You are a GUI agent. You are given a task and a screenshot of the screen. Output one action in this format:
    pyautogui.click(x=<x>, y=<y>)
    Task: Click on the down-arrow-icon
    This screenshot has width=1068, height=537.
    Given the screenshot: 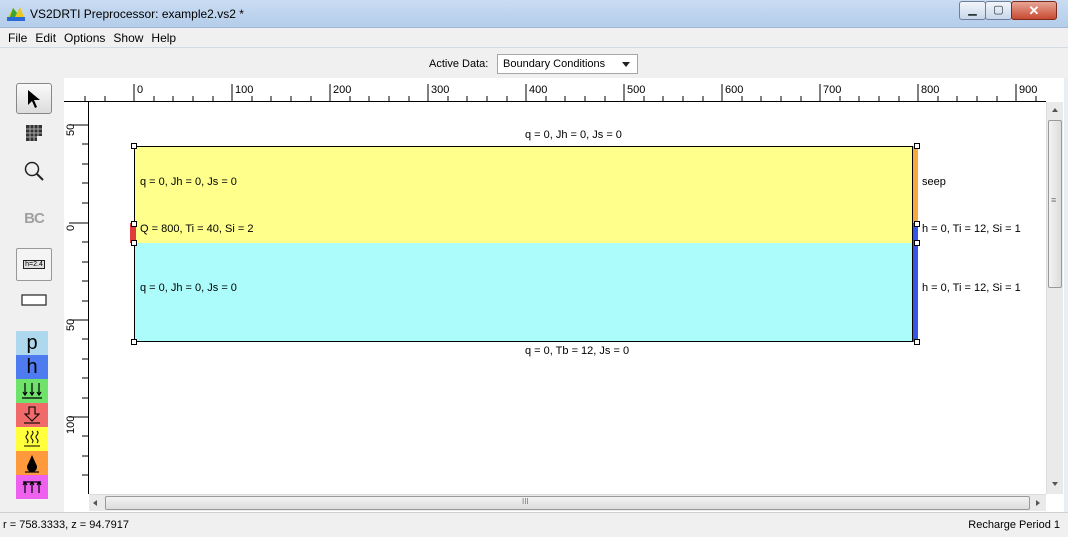 What is the action you would take?
    pyautogui.click(x=32, y=415)
    